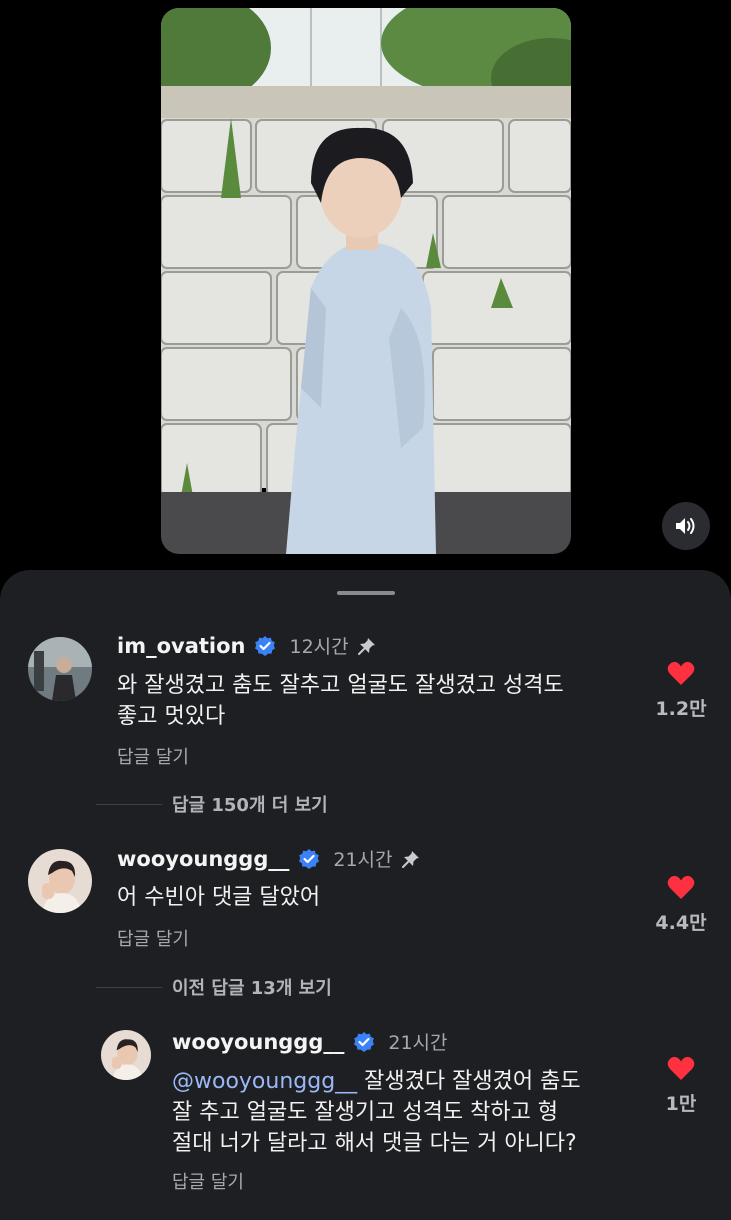 This screenshot has width=731, height=1220. What do you see at coordinates (247, 645) in the screenshot?
I see `comment-header: im_ovation 12시간` at bounding box center [247, 645].